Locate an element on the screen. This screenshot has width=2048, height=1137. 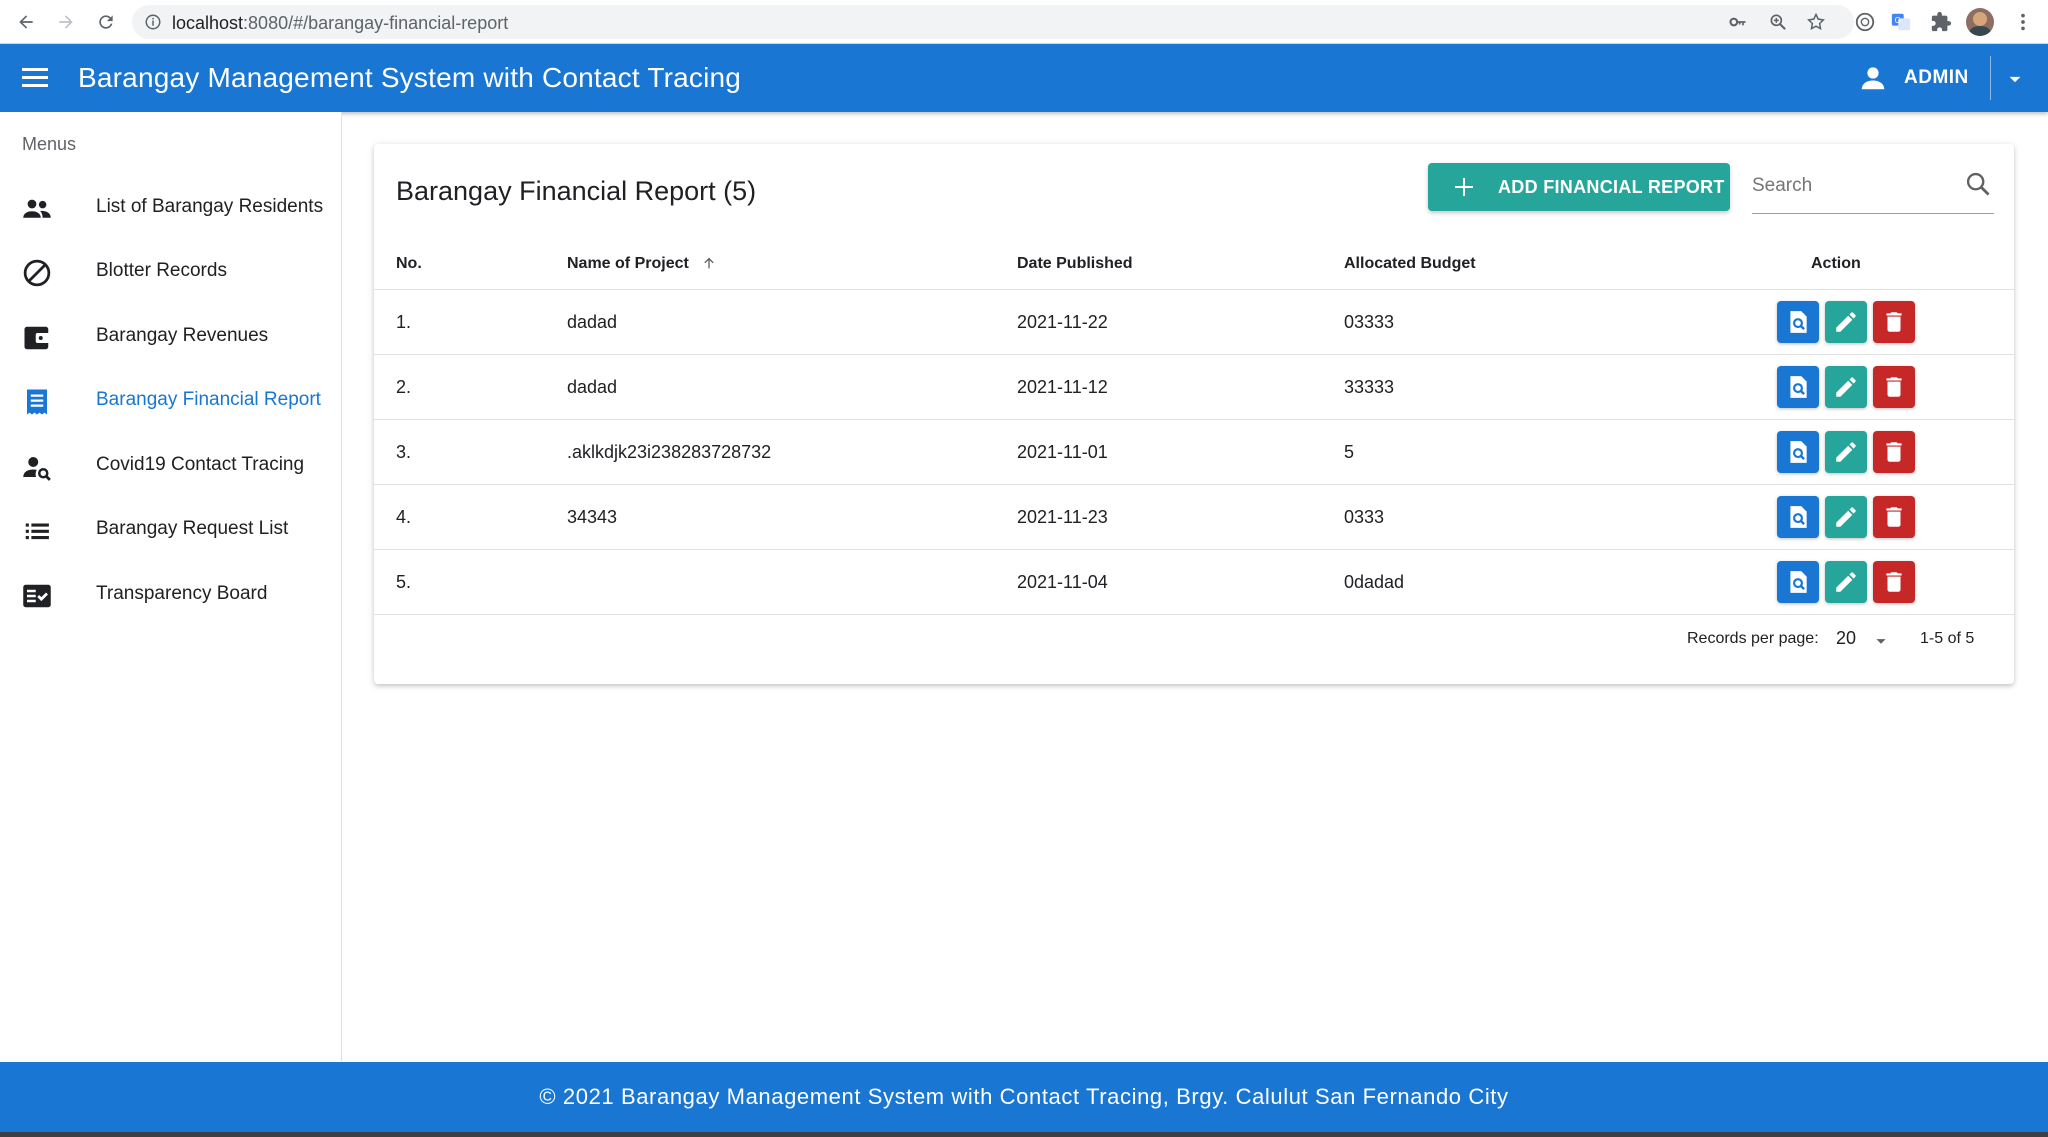
list-icon is located at coordinates (37, 531).